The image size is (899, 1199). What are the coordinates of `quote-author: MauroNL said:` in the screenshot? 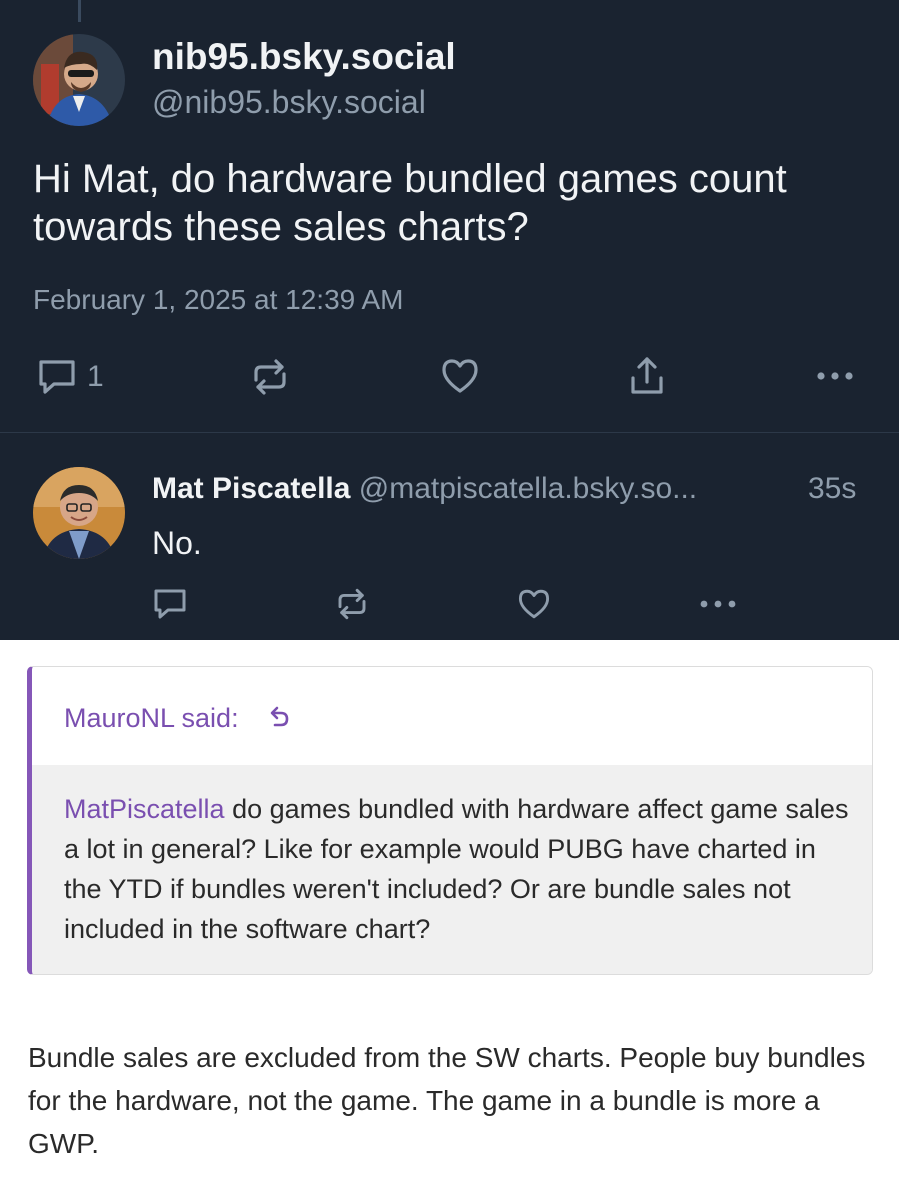 It's located at (151, 718).